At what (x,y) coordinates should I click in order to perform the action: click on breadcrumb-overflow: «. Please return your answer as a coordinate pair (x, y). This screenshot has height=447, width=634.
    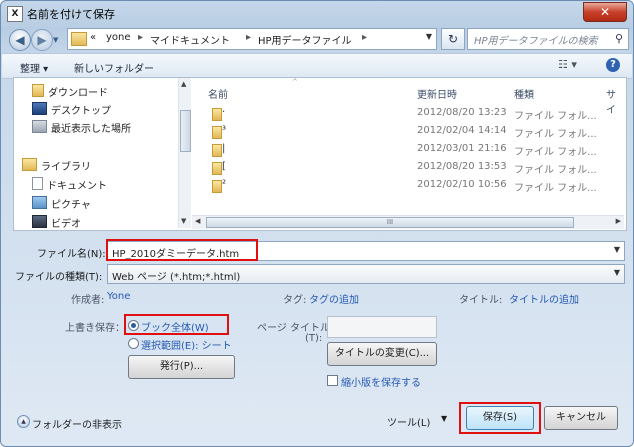
    Looking at the image, I should click on (93, 37).